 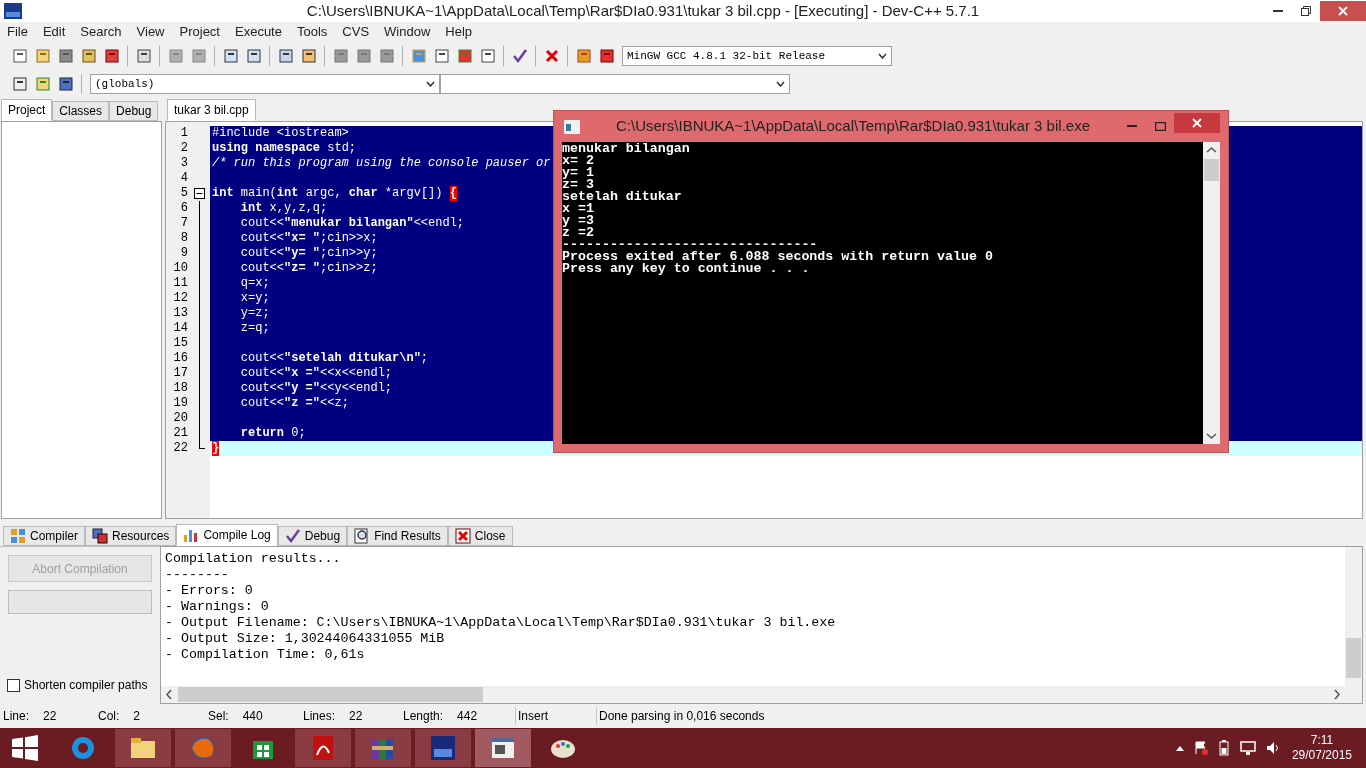 I want to click on members-select, so click(x=615, y=84).